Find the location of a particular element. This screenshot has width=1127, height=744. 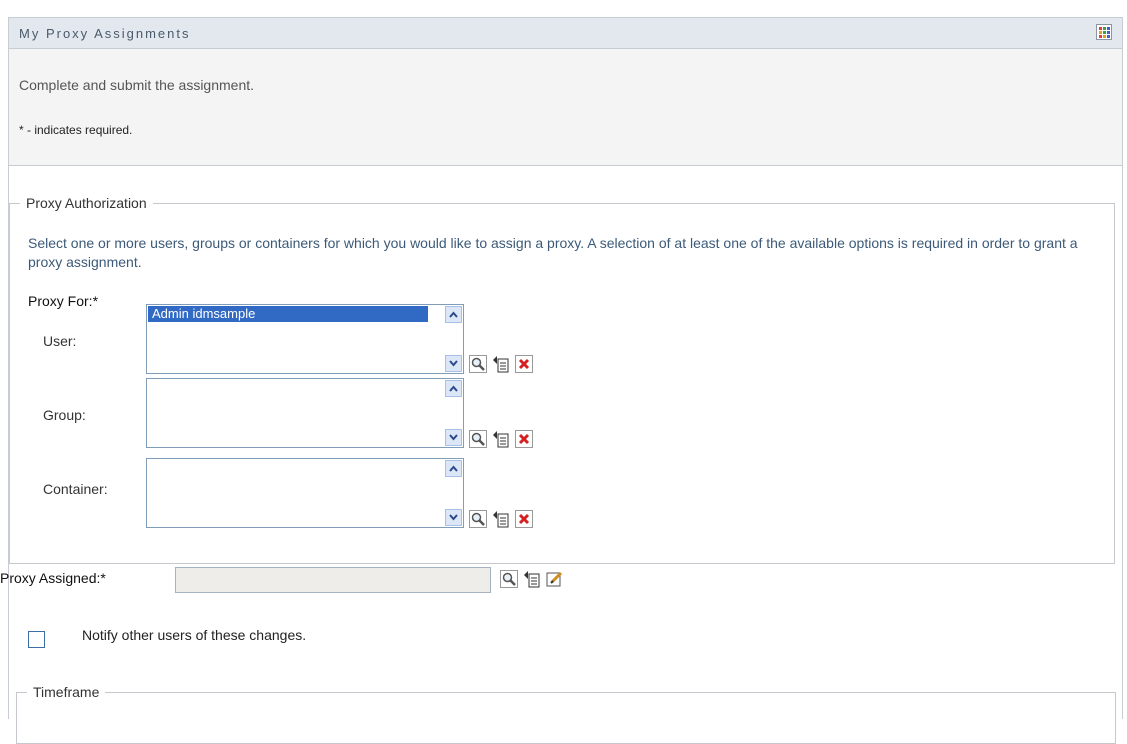

proxy-assigned-field is located at coordinates (333, 580).